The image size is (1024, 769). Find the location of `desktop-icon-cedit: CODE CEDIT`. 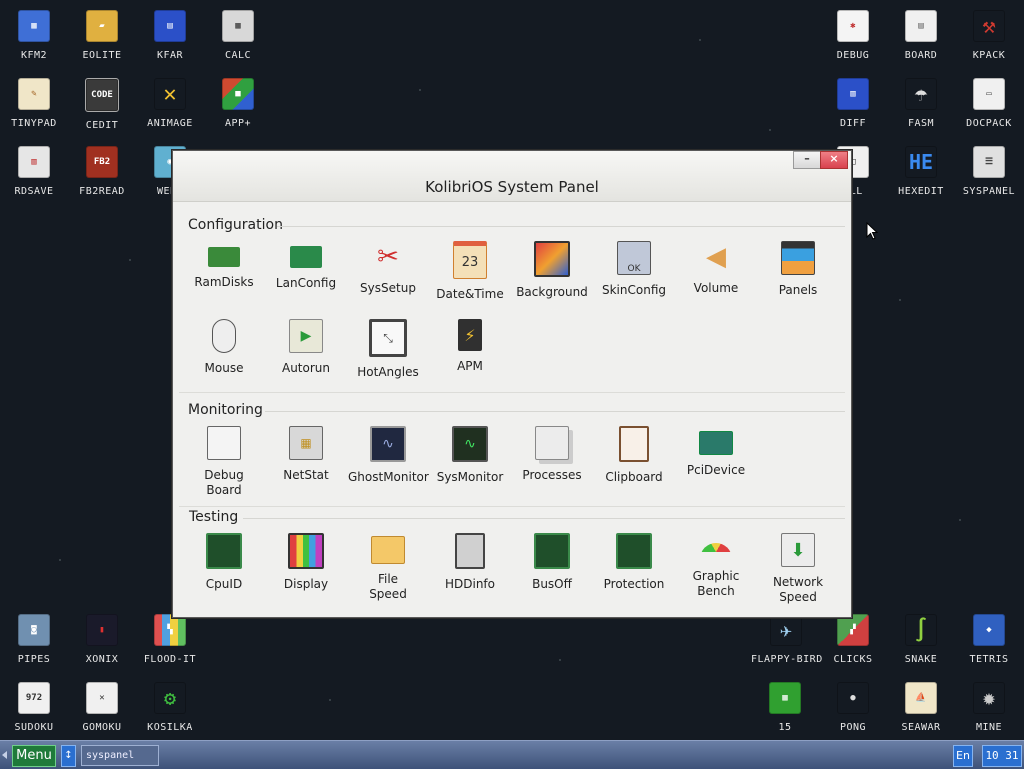

desktop-icon-cedit: CODE CEDIT is located at coordinates (102, 104).